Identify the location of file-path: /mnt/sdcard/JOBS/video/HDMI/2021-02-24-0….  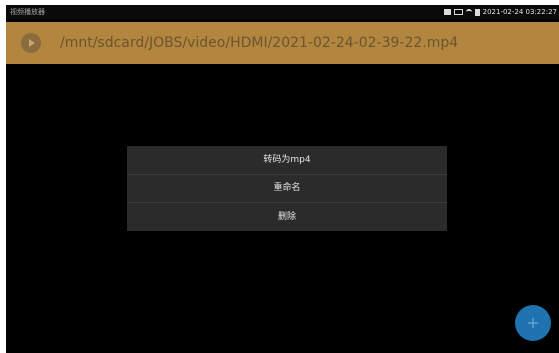
(259, 43).